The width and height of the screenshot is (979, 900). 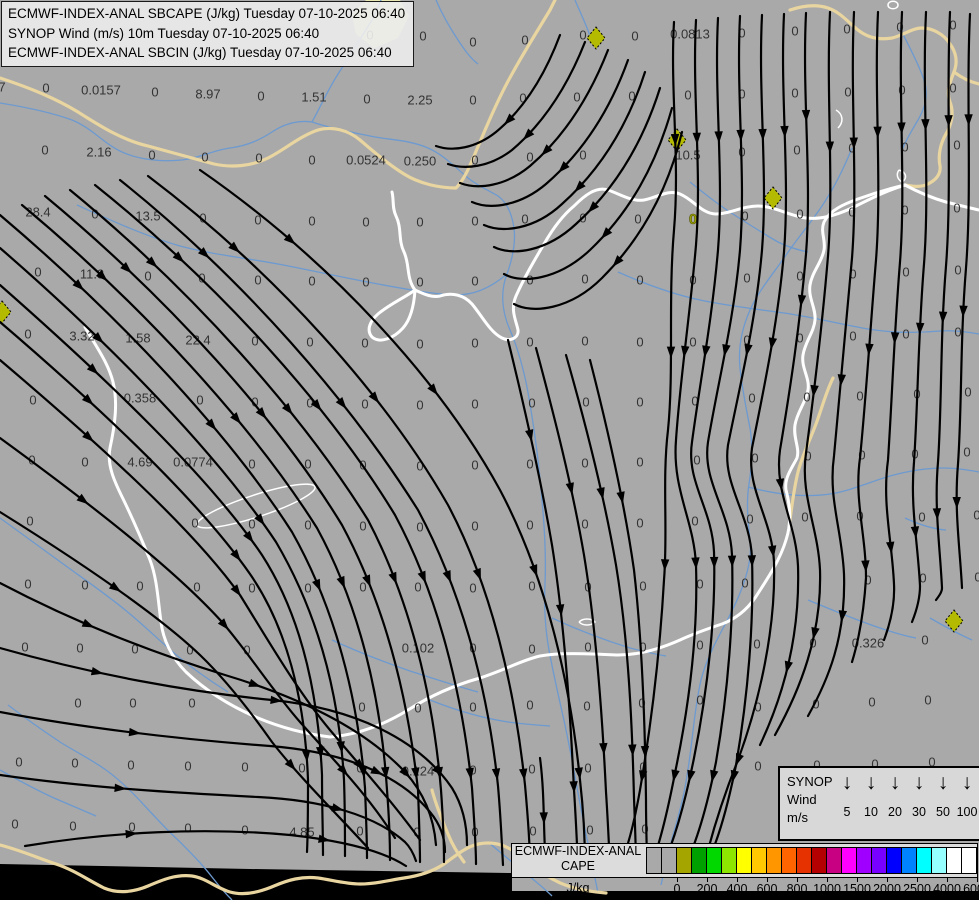 What do you see at coordinates (871, 804) in the screenshot?
I see `synop-speed-column: ↓ 10` at bounding box center [871, 804].